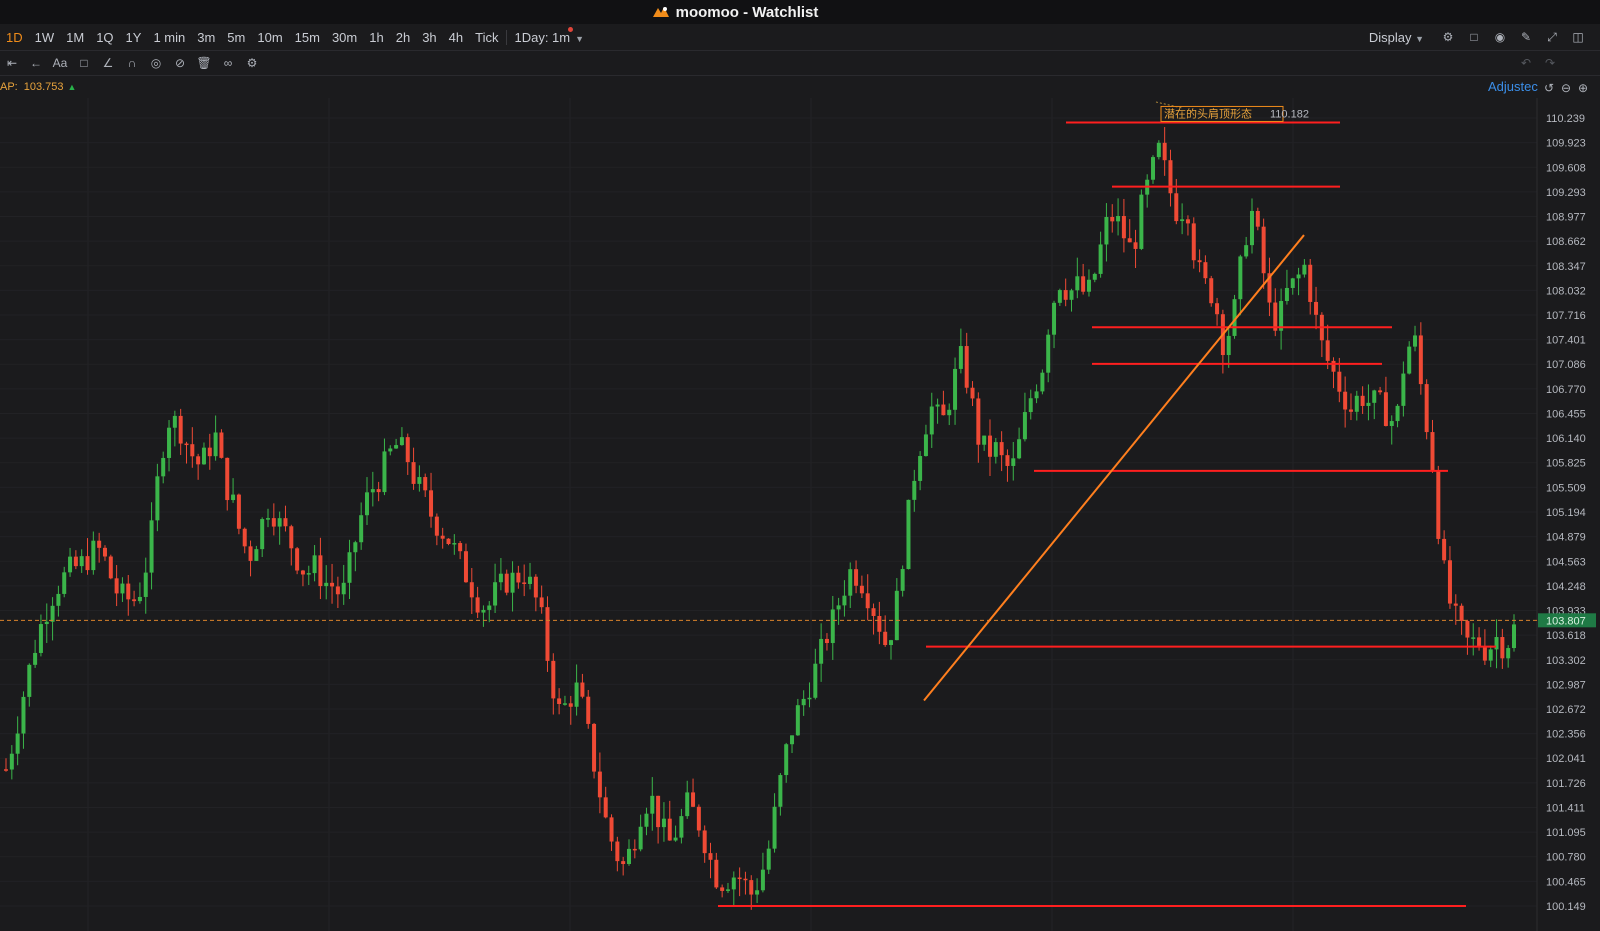 The image size is (1600, 931). I want to click on text-tool-icon: Aa, so click(60, 63).